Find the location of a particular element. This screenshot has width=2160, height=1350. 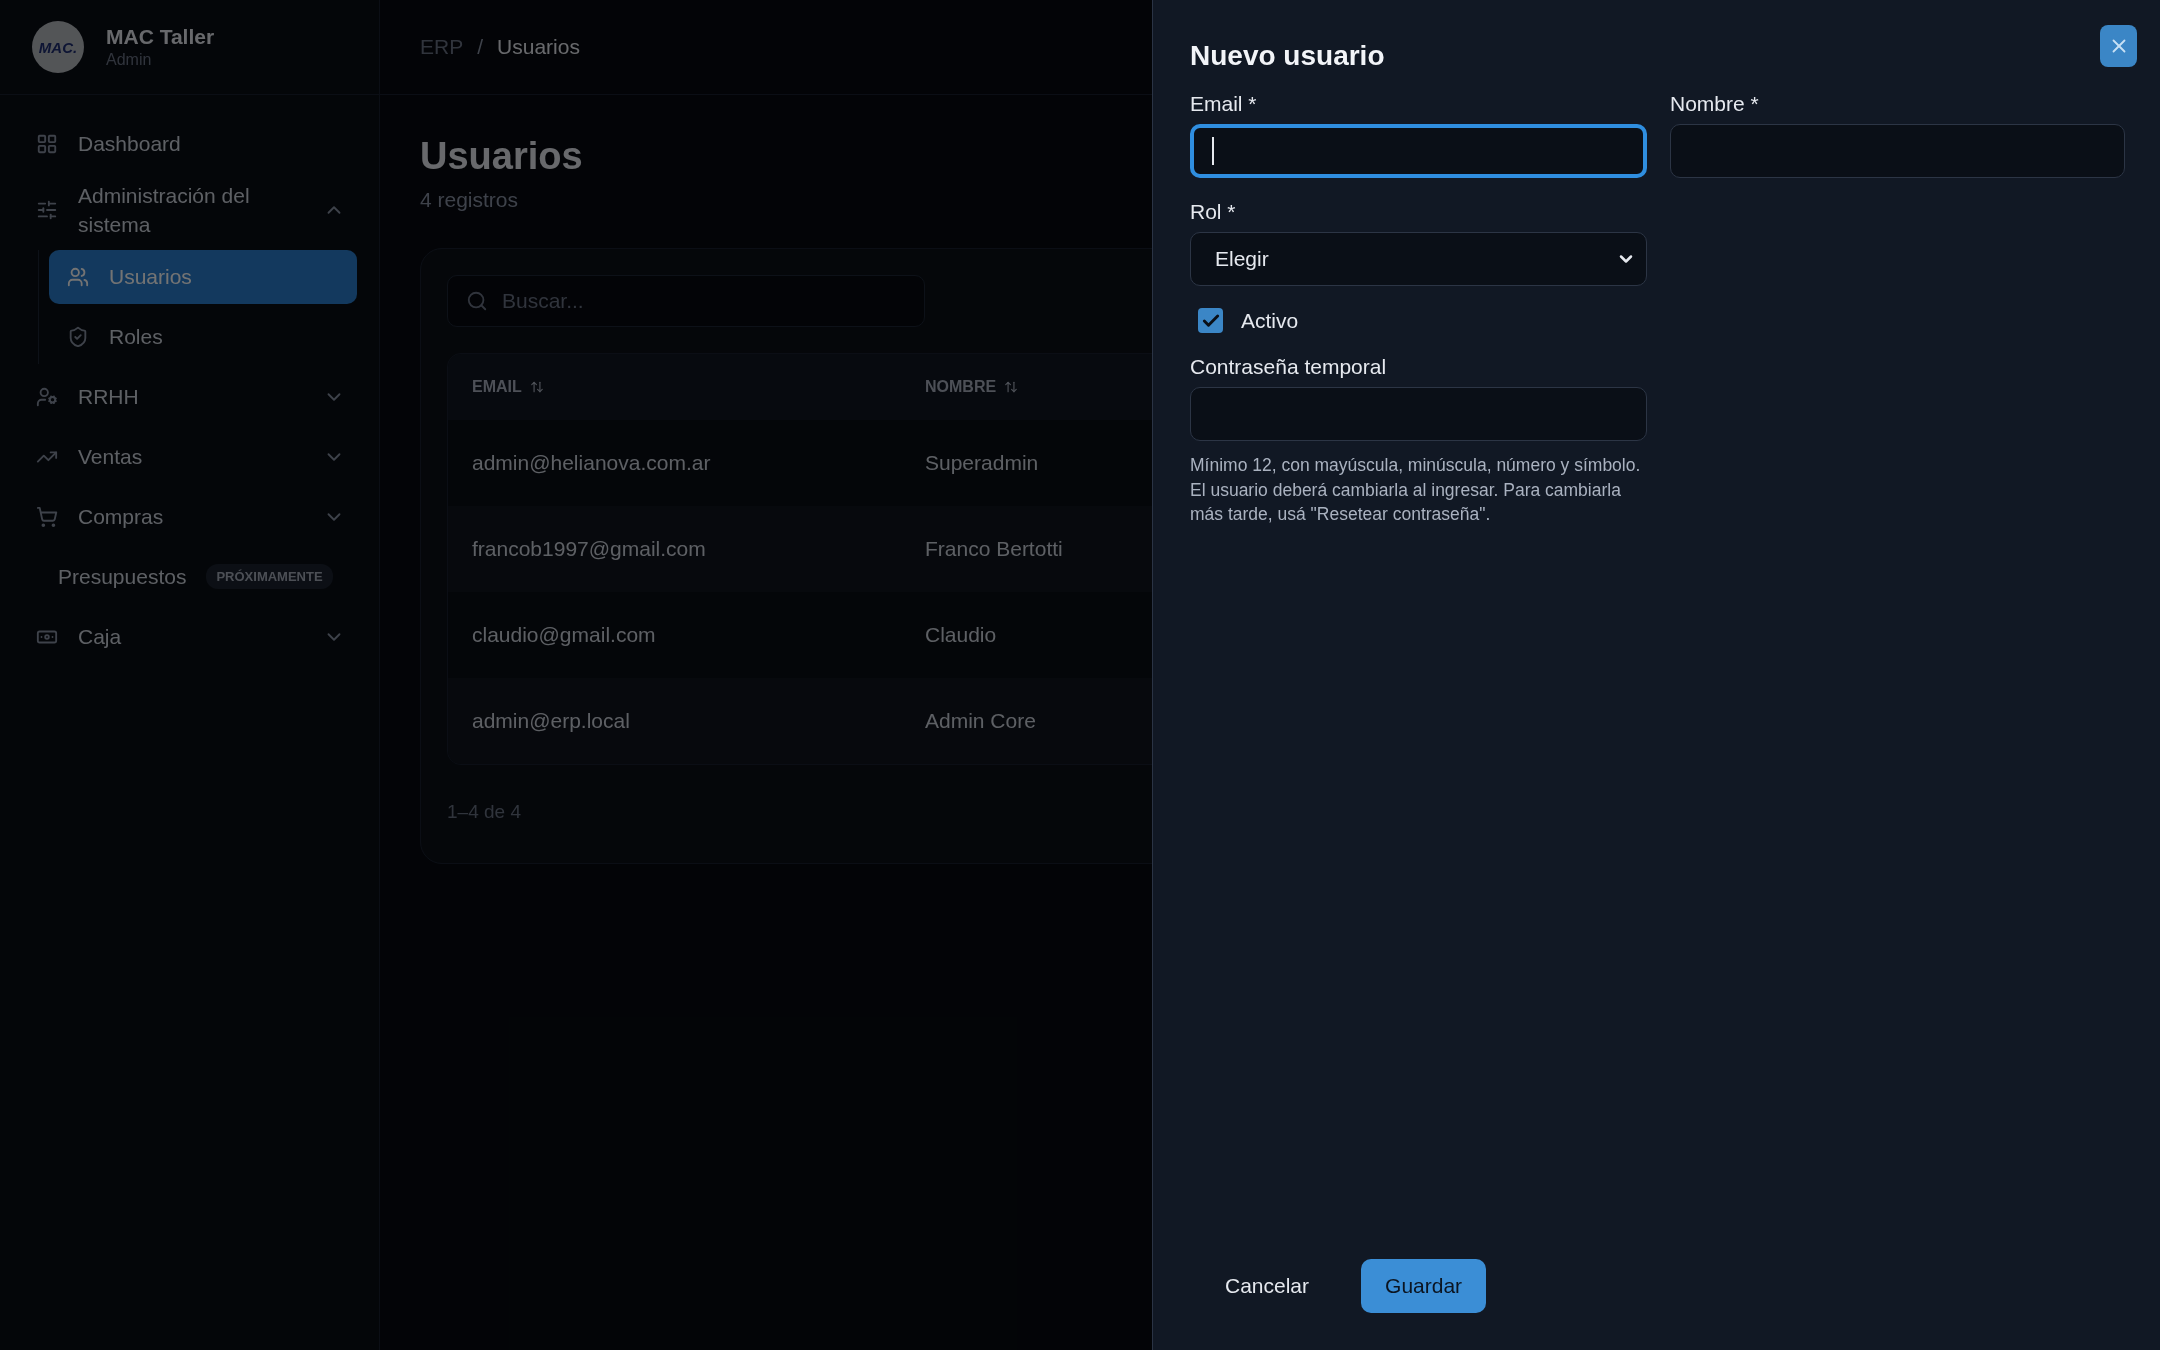

cart-icon is located at coordinates (47, 516).